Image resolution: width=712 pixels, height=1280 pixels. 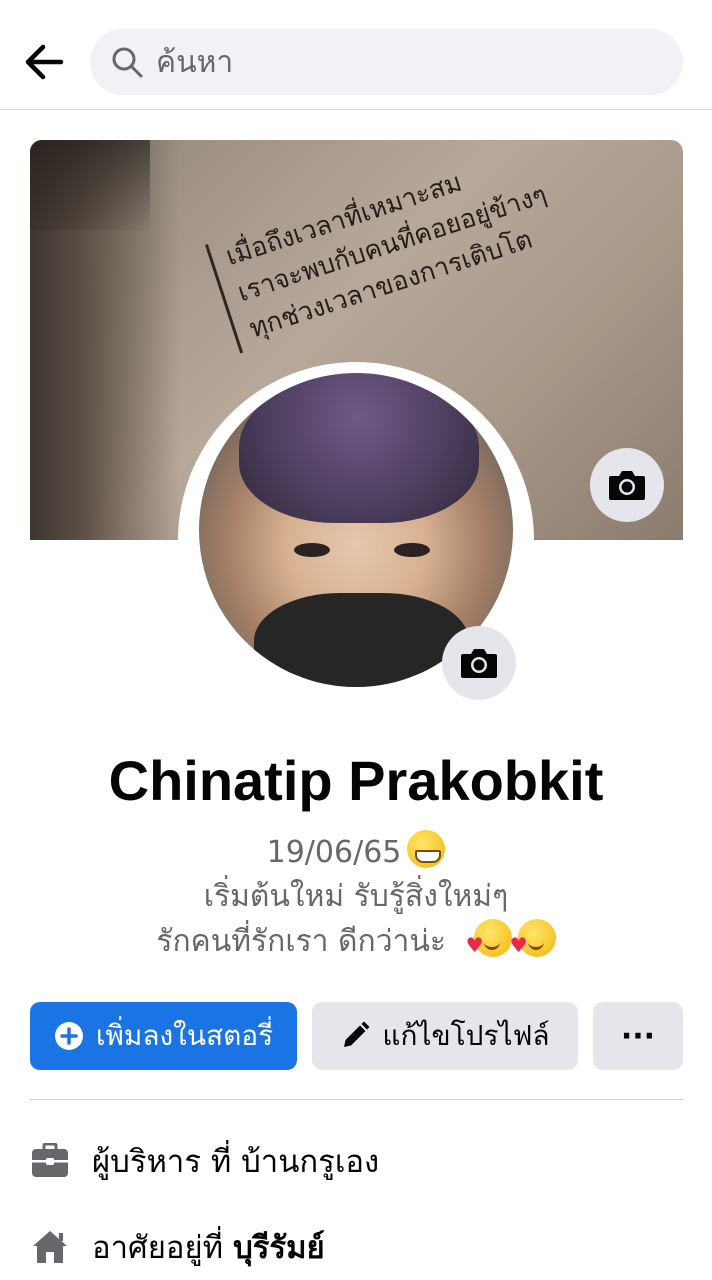 I want to click on plus-circle-icon, so click(x=69, y=1036).